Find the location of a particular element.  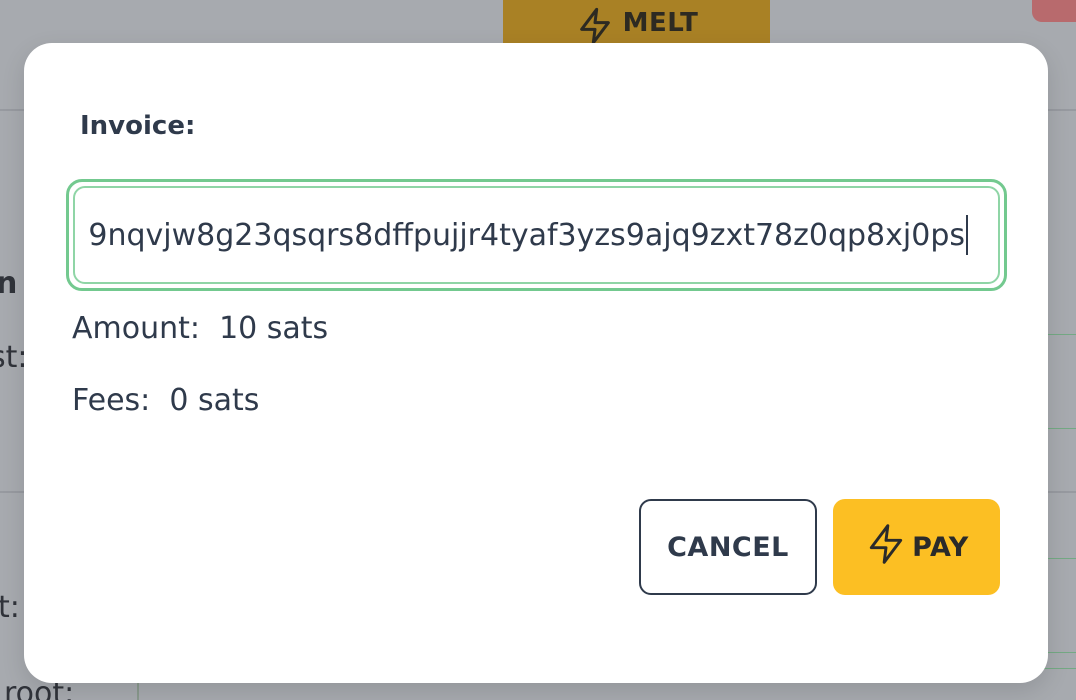

cancel-button-label: CANCEL is located at coordinates (728, 547).